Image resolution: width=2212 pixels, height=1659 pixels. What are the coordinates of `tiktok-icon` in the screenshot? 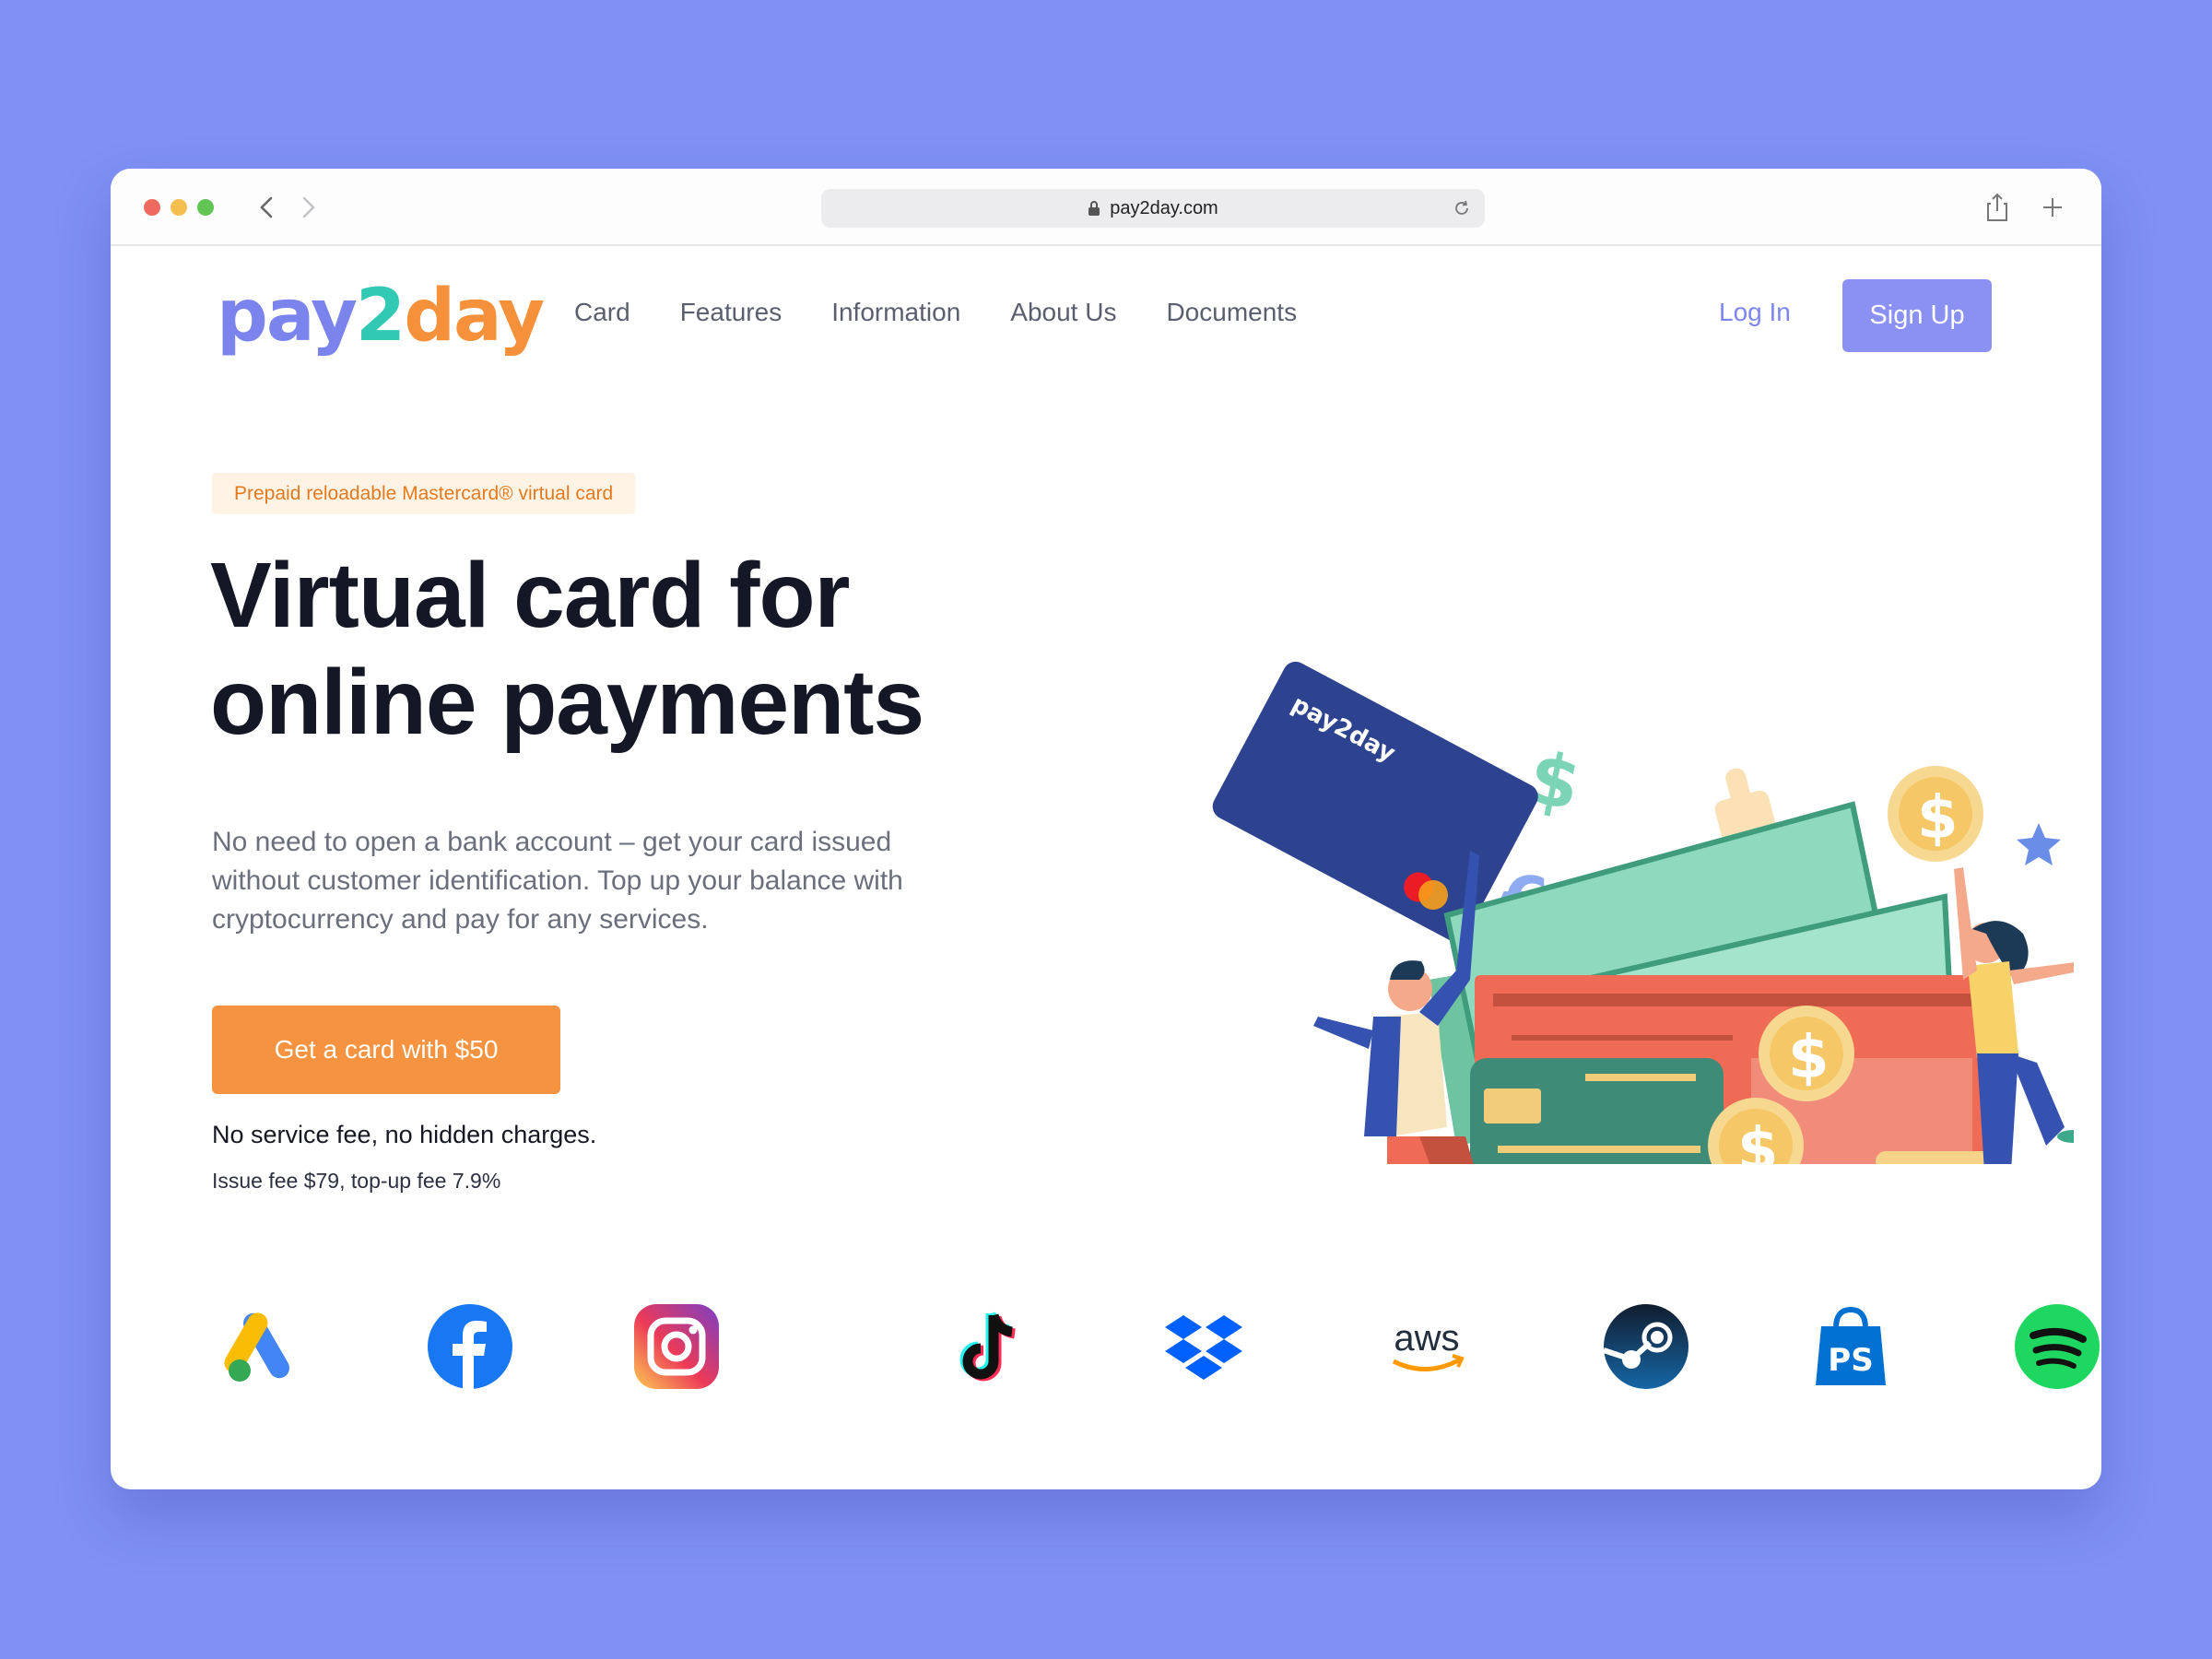 It's located at (990, 1346).